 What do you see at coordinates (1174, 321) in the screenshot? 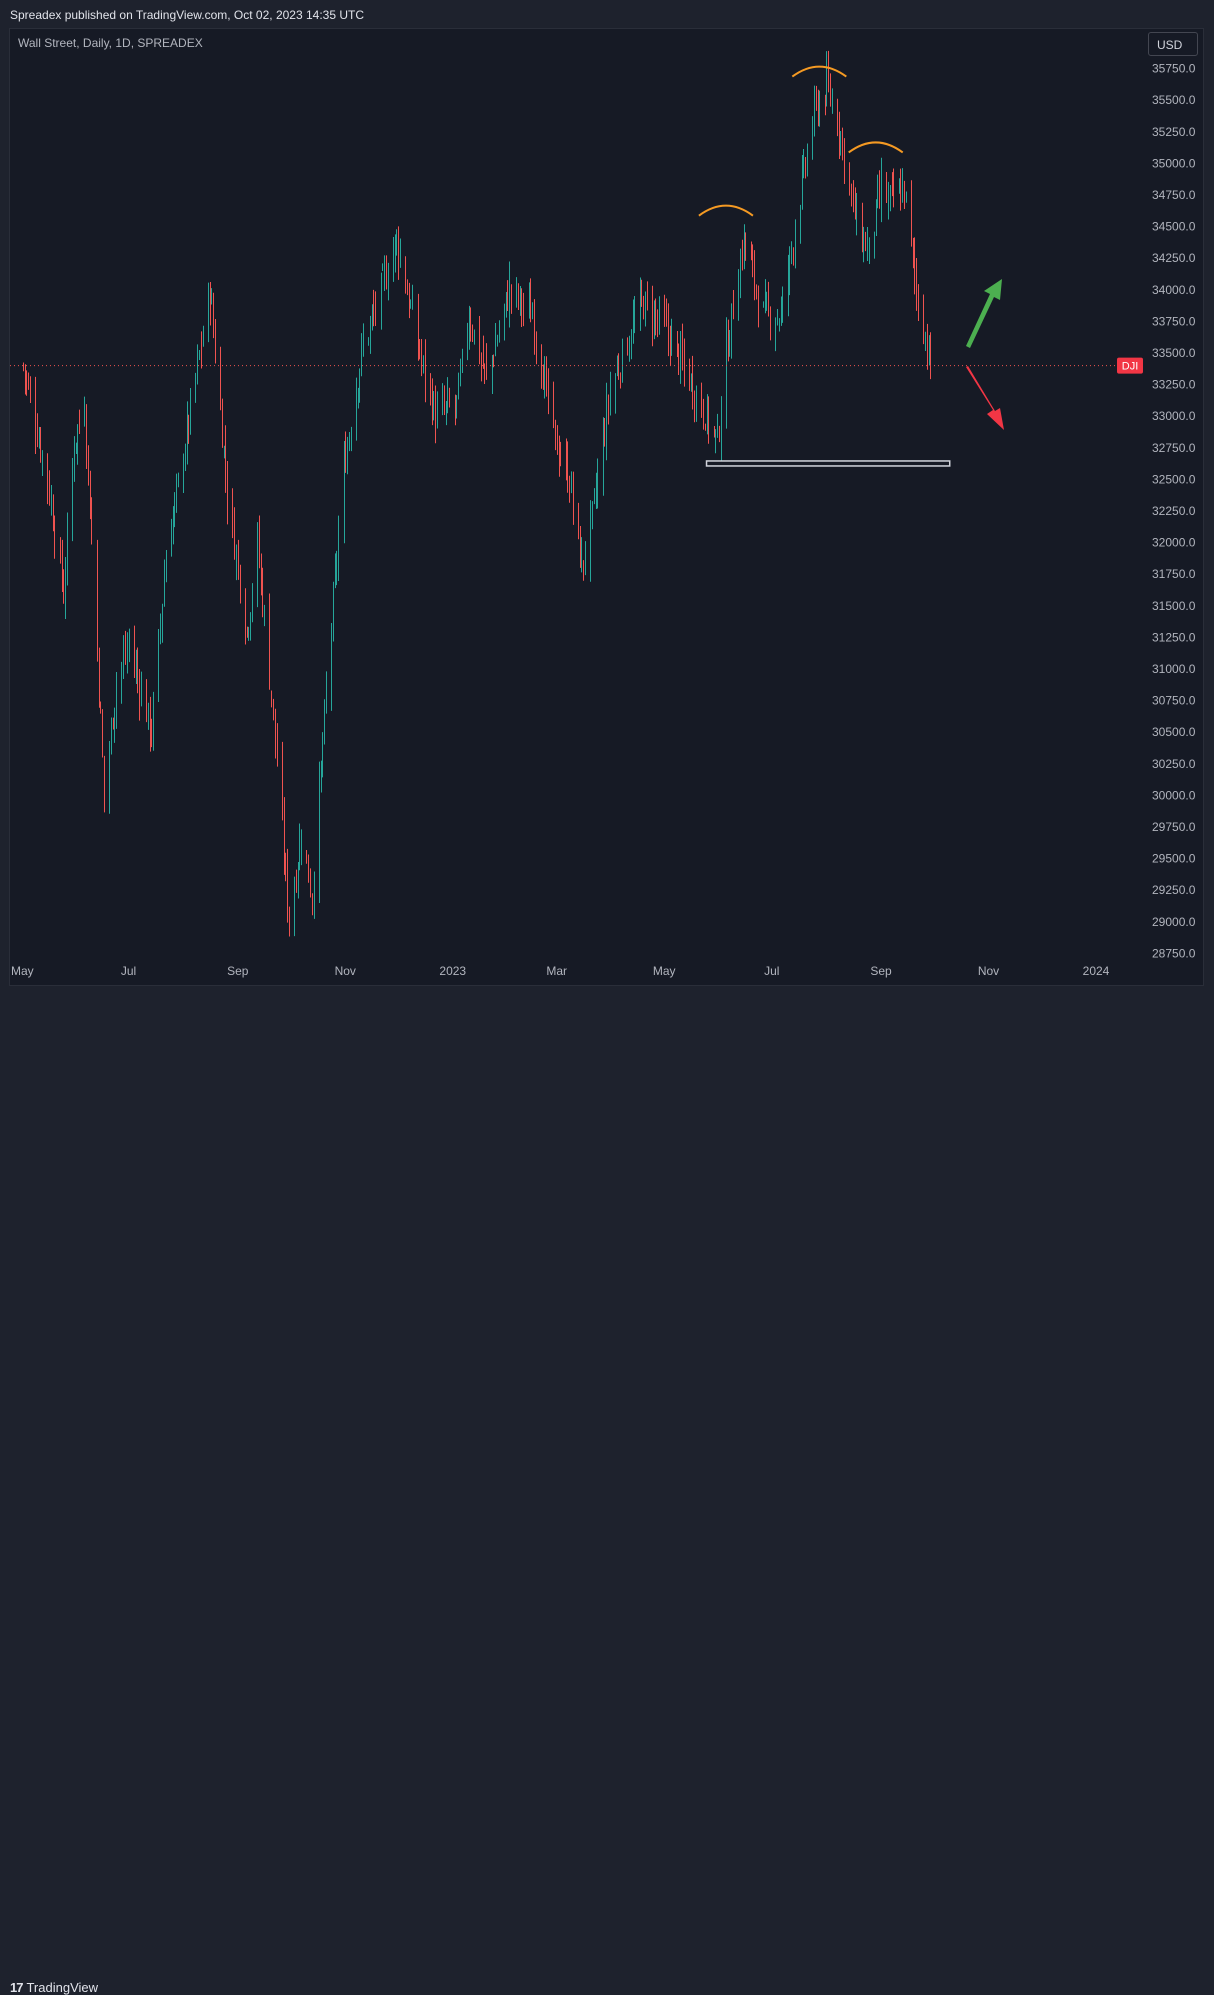
I see `y-tick-label: 33750.0` at bounding box center [1174, 321].